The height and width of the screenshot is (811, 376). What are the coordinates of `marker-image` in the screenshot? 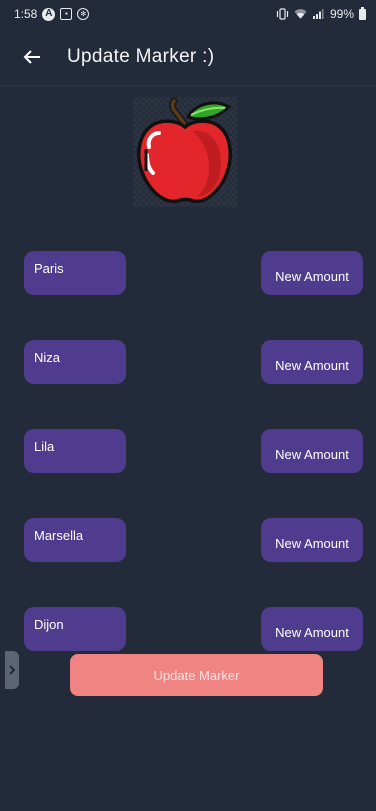 It's located at (185, 152).